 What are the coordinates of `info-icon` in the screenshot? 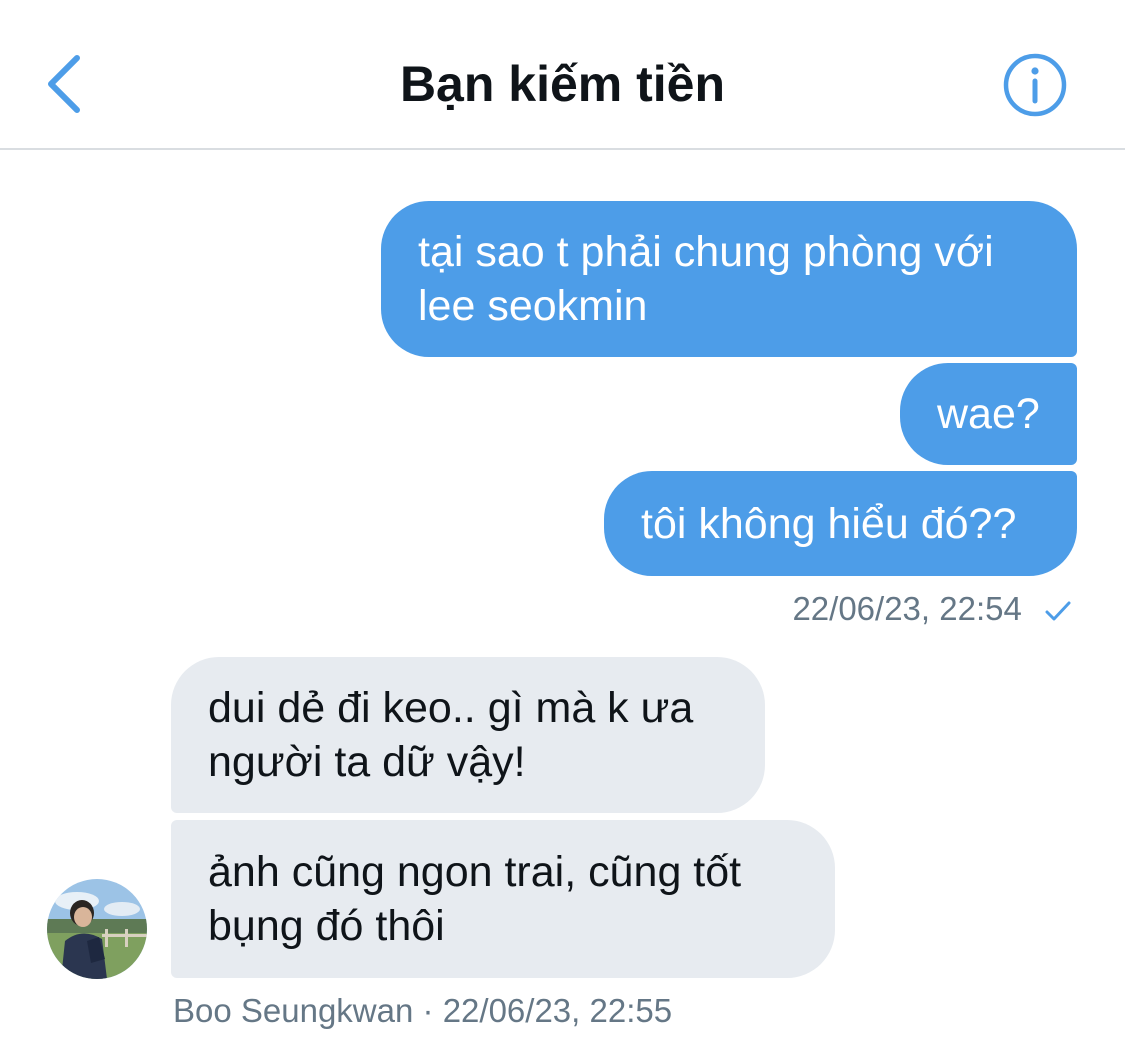 It's located at (1035, 85).